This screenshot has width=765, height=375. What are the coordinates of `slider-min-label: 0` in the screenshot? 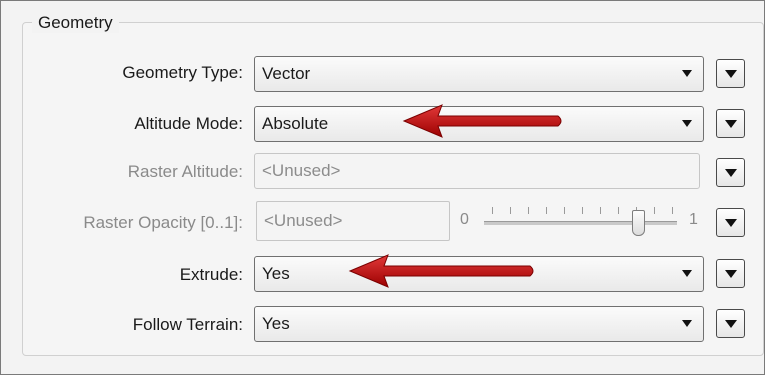 It's located at (464, 219).